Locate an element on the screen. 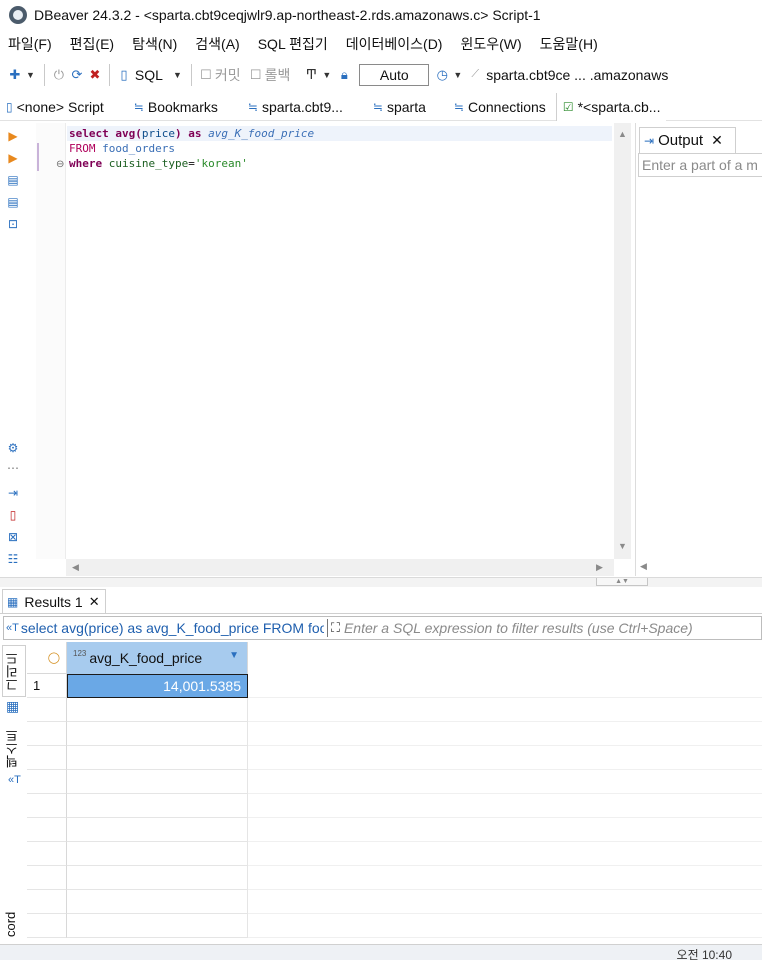  tab-none-script: ▯ <none> Script is located at coordinates (55, 107).